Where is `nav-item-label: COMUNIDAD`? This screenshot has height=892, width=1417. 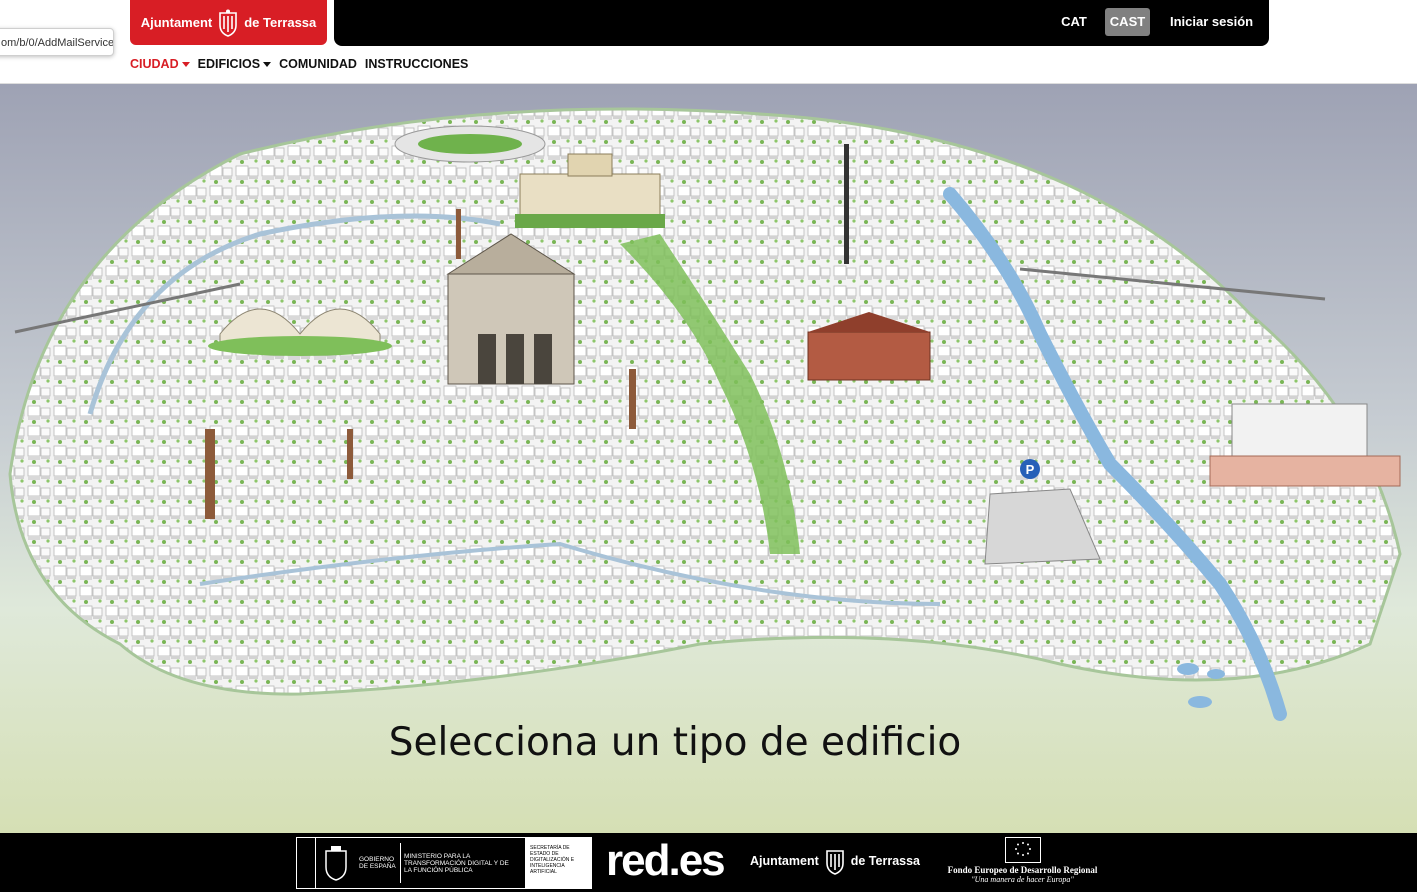
nav-item-label: COMUNIDAD is located at coordinates (318, 64).